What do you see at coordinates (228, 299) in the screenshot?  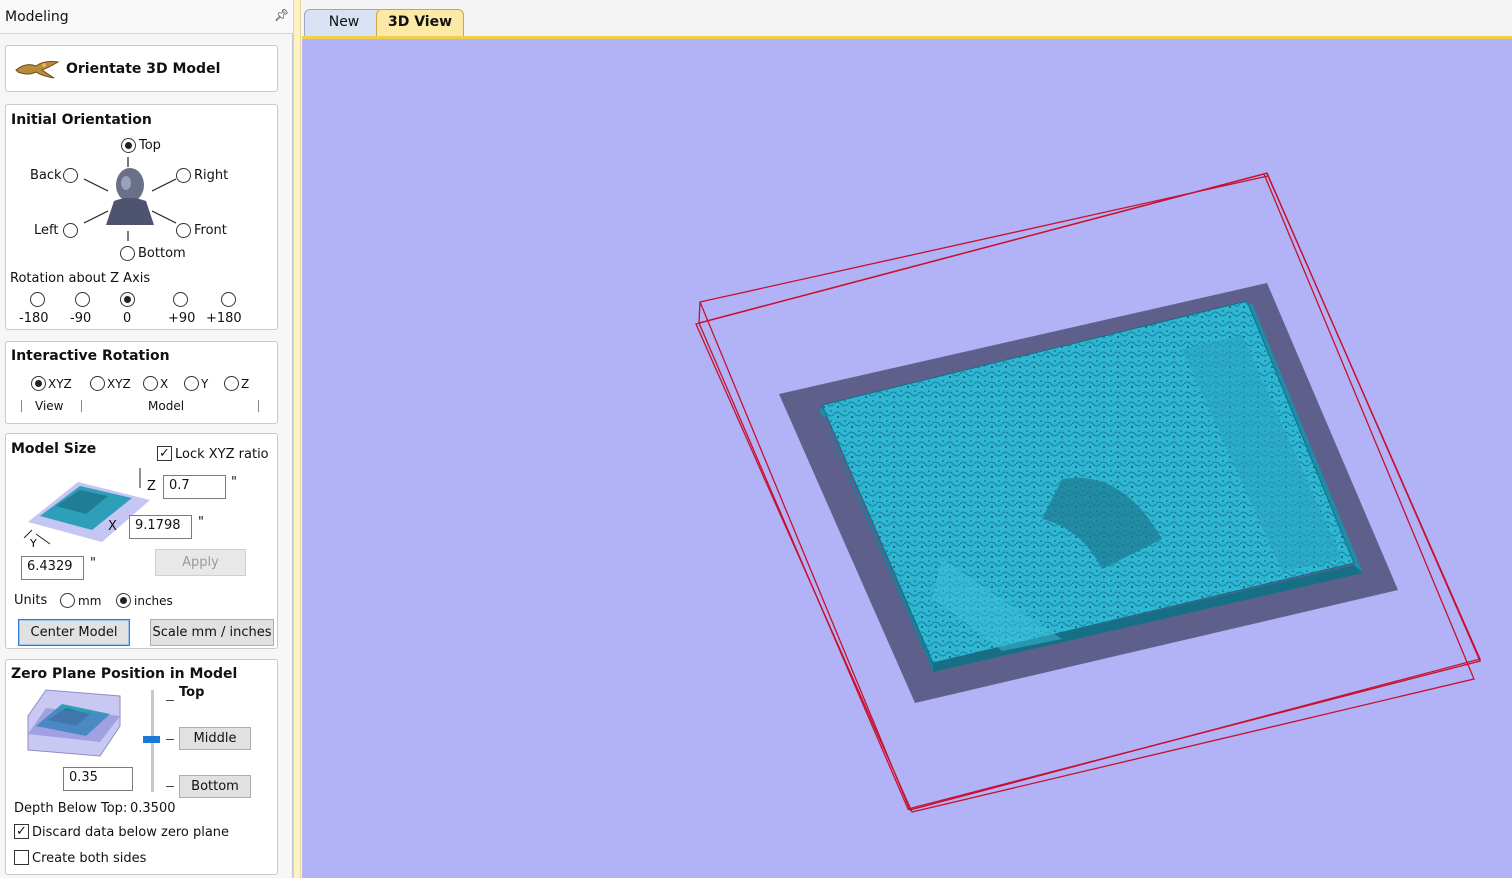 I see `rotation-plus180-radio` at bounding box center [228, 299].